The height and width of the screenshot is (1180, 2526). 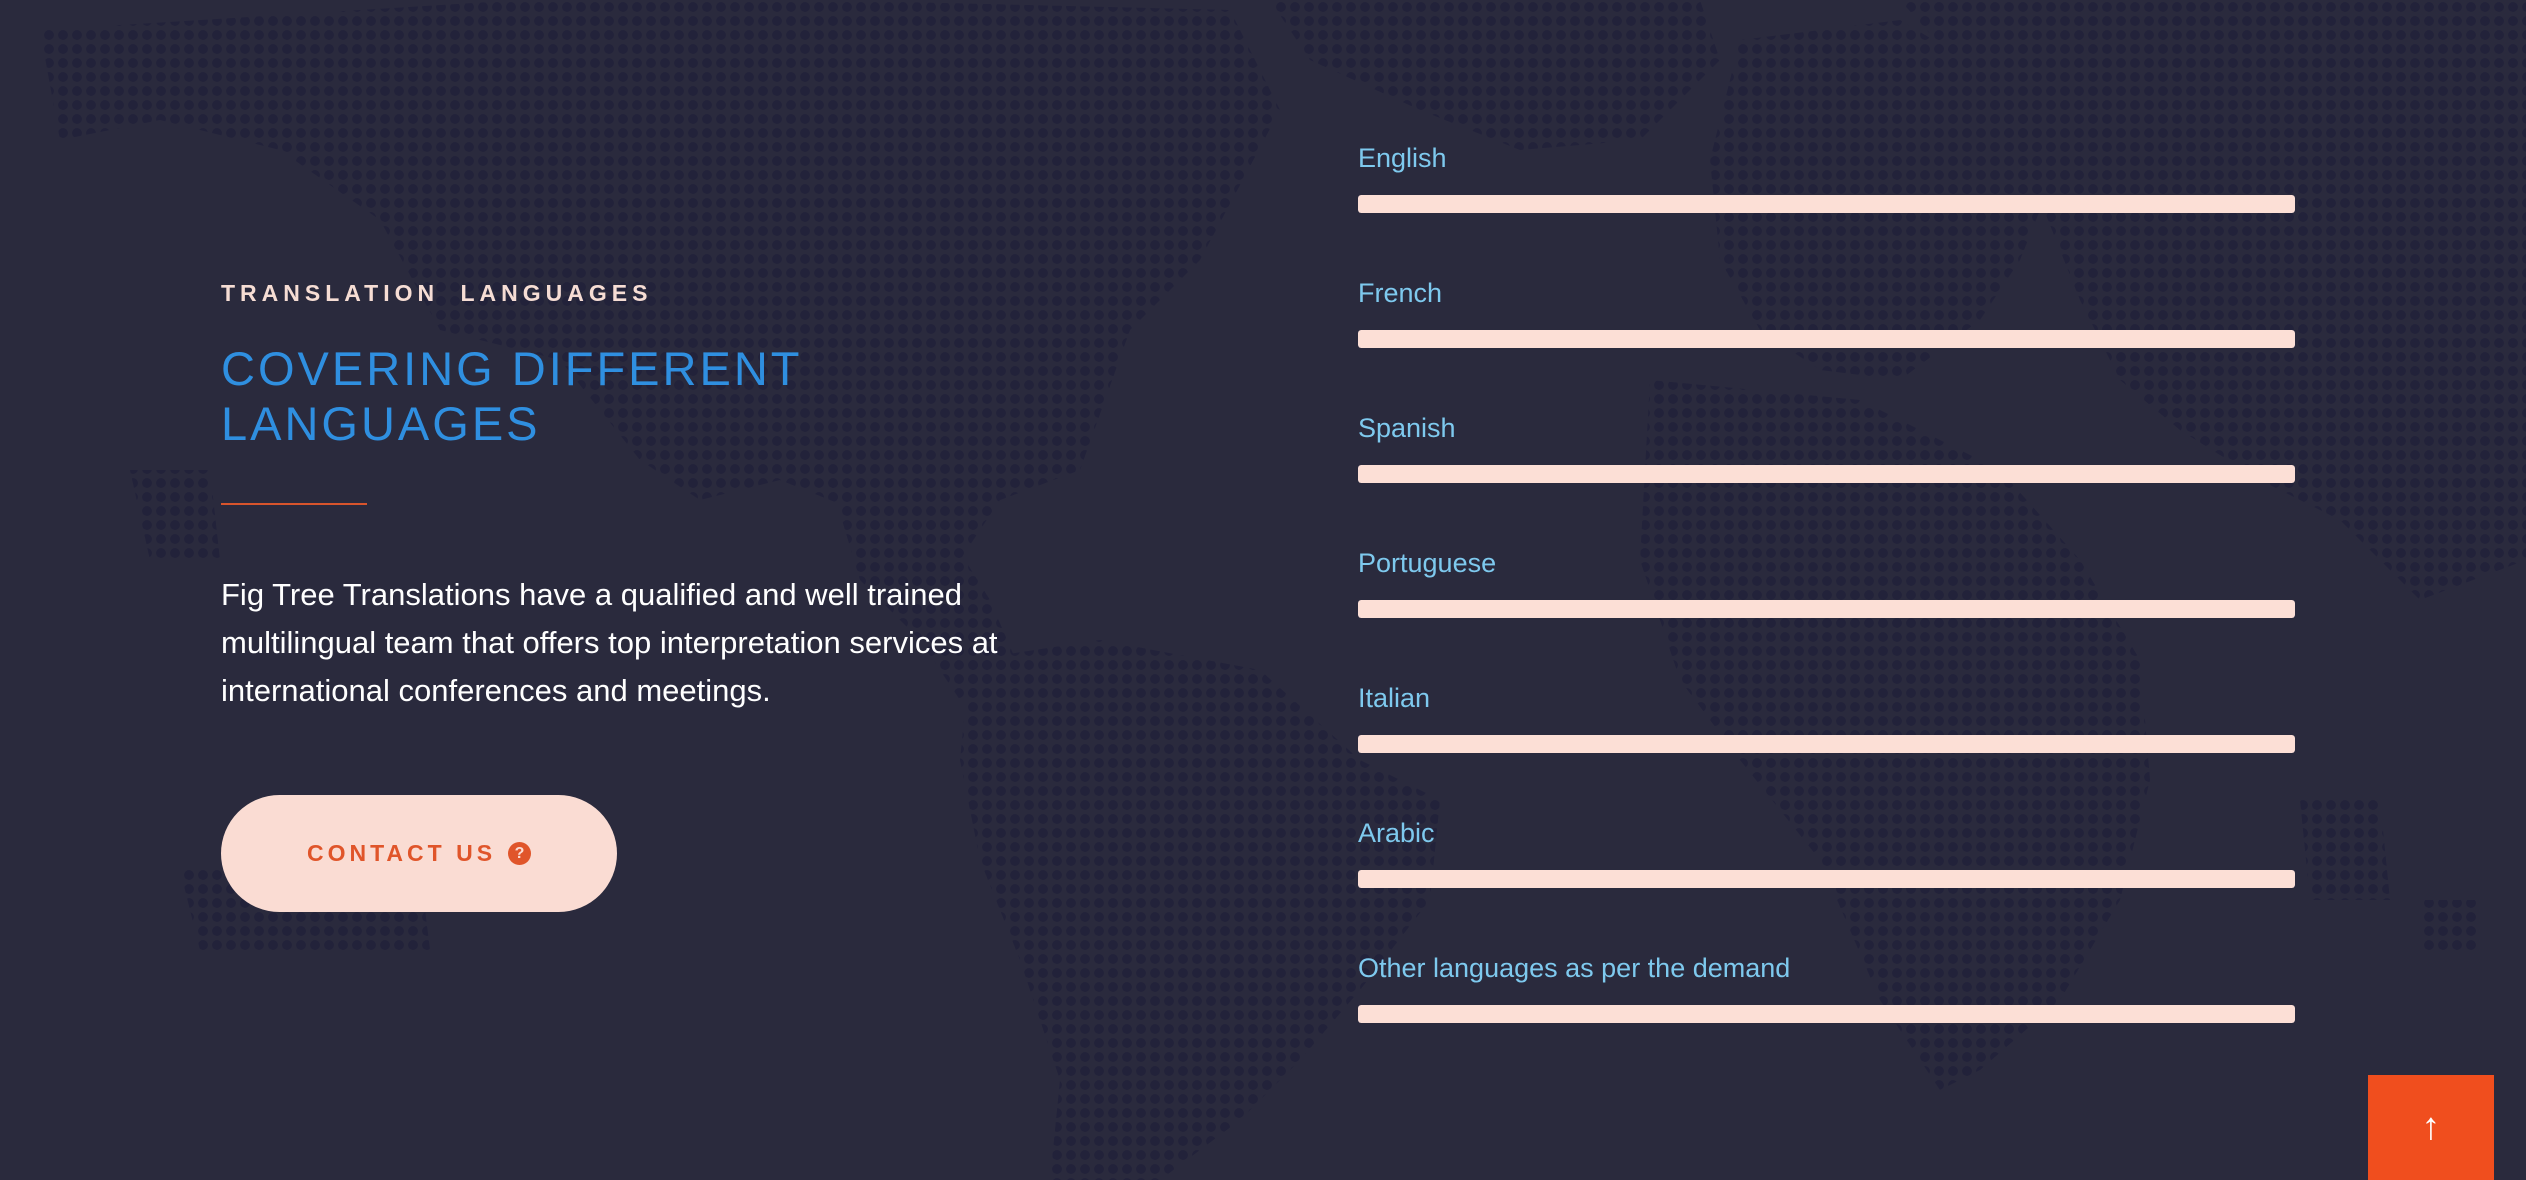 I want to click on section-eyebrow: TRANSLATION LANGUAGES, so click(x=437, y=293).